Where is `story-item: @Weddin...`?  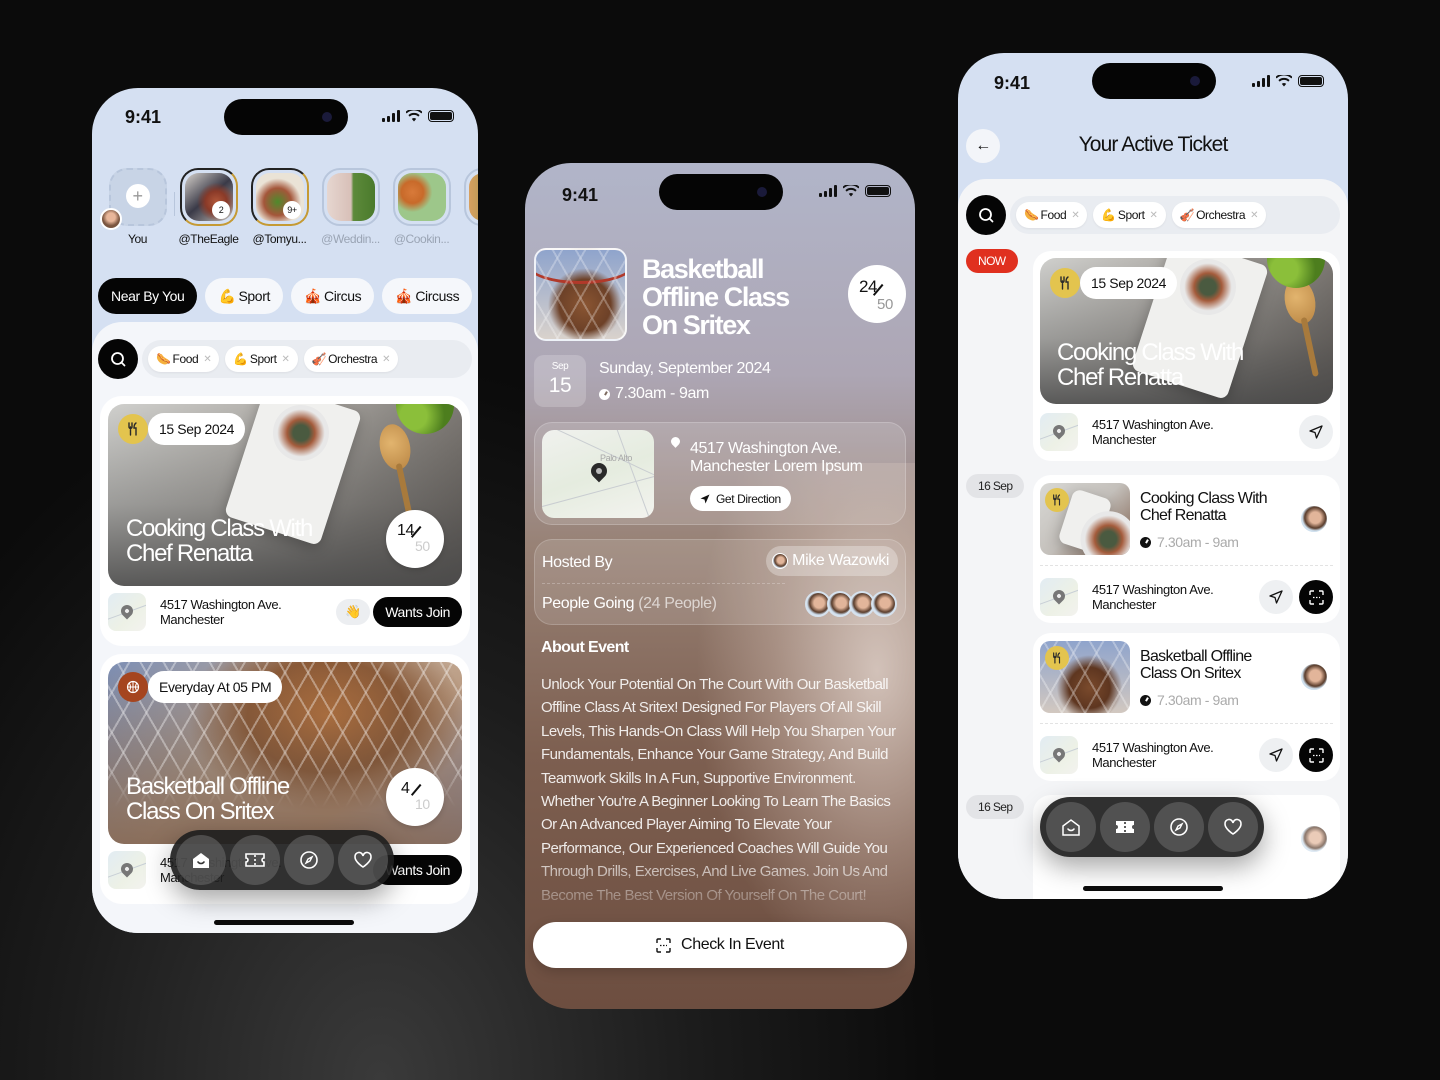
story-item: @Weddin... is located at coordinates (350, 207).